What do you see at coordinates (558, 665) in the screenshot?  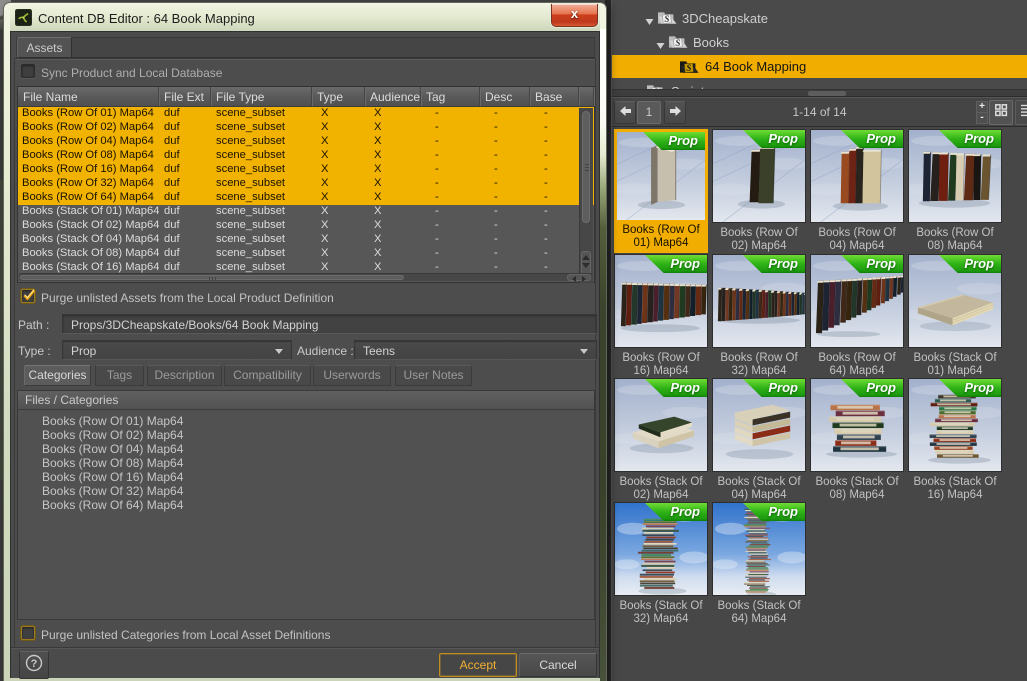 I see `cancel-button: Cancel` at bounding box center [558, 665].